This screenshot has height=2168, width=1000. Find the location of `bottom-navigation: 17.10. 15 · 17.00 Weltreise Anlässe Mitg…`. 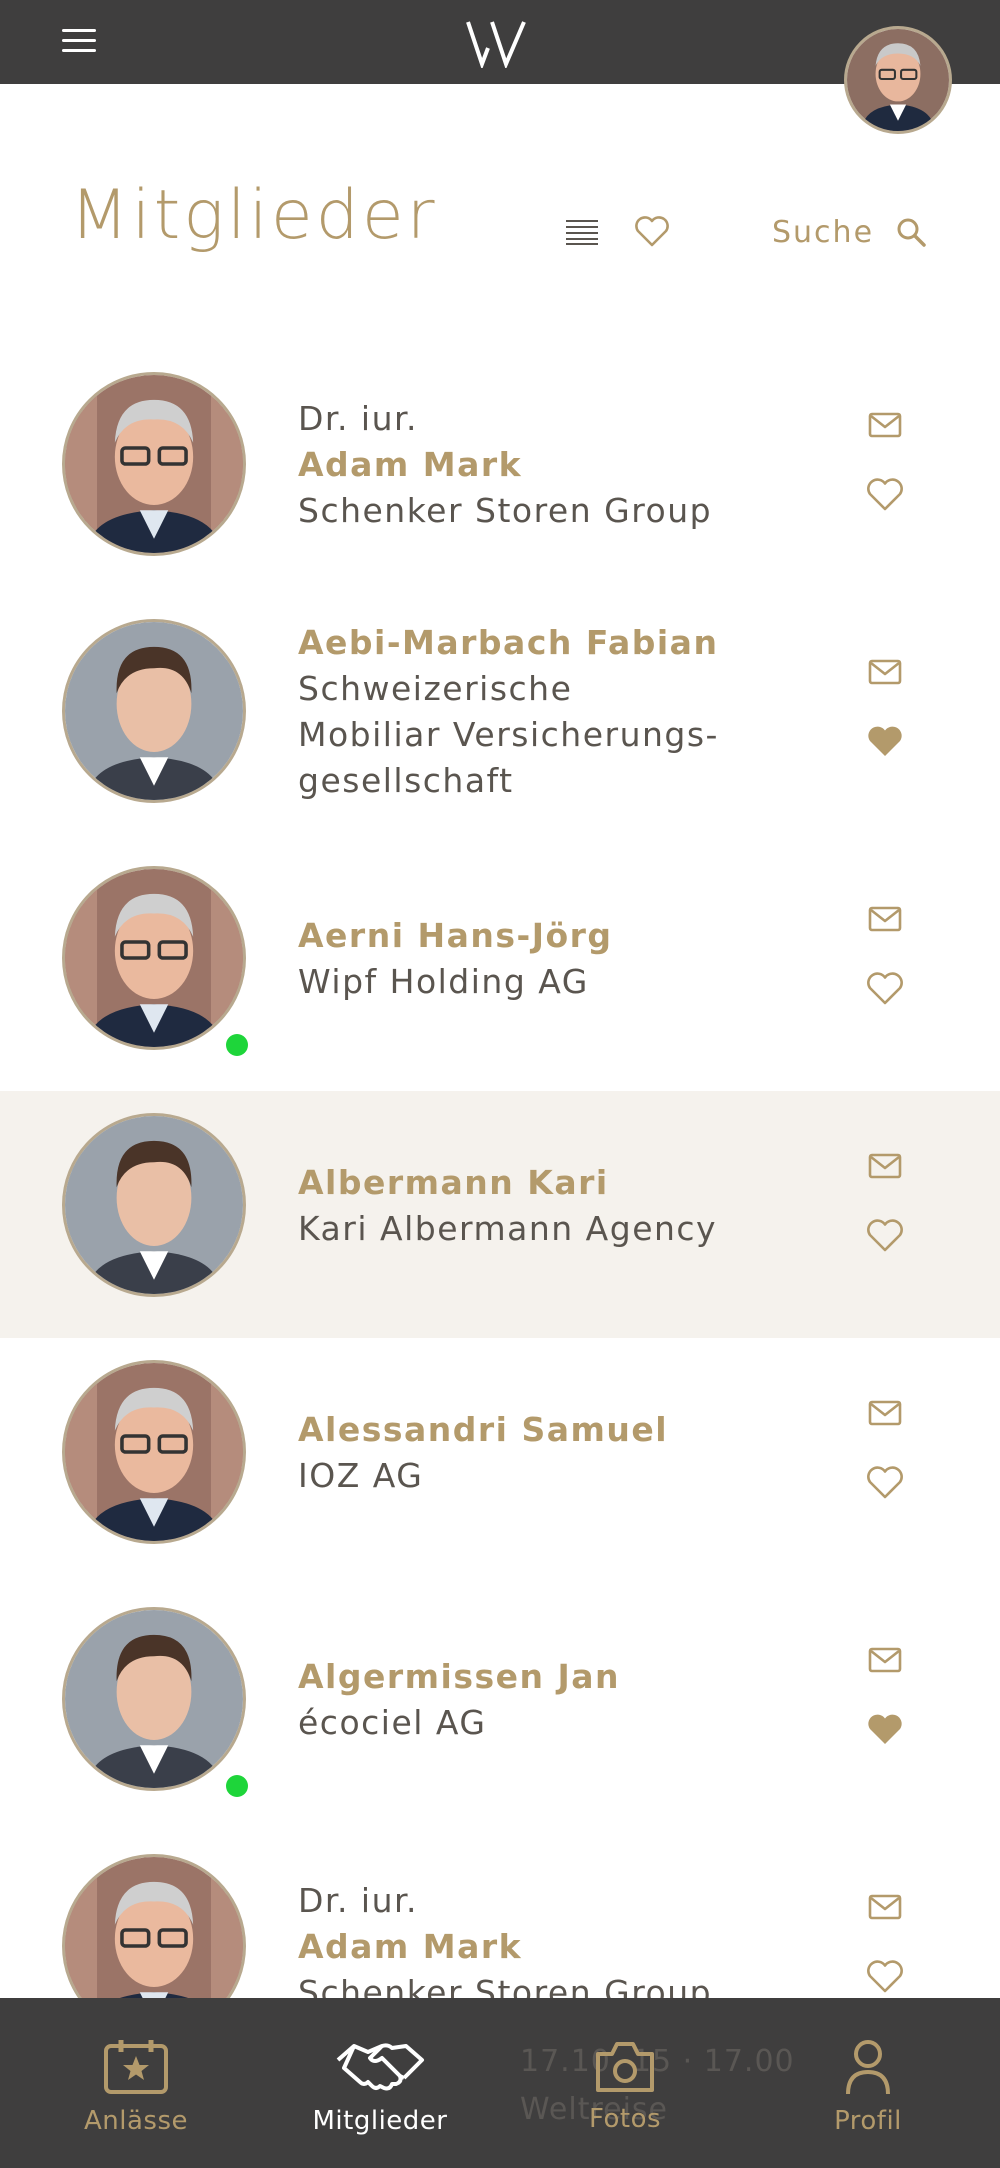

bottom-navigation: 17.10. 15 · 17.00 Weltreise Anlässe Mitg… is located at coordinates (500, 2083).